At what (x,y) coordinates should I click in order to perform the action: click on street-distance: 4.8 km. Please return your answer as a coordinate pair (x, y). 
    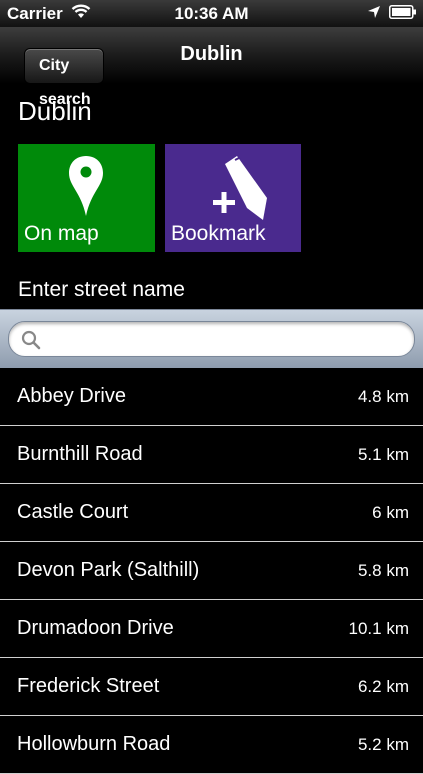
    Looking at the image, I should click on (383, 396).